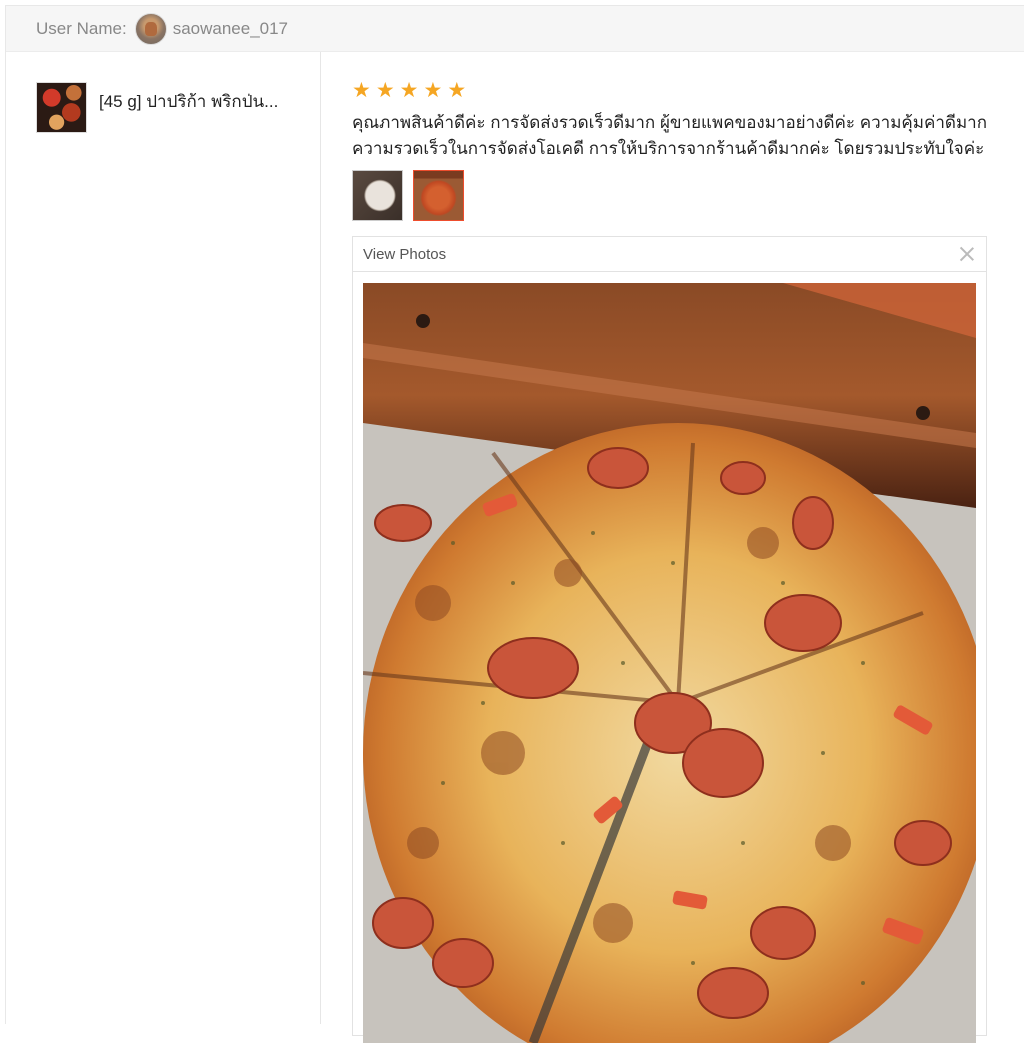 This screenshot has width=1024, height=1043. What do you see at coordinates (967, 254) in the screenshot?
I see `close-icon` at bounding box center [967, 254].